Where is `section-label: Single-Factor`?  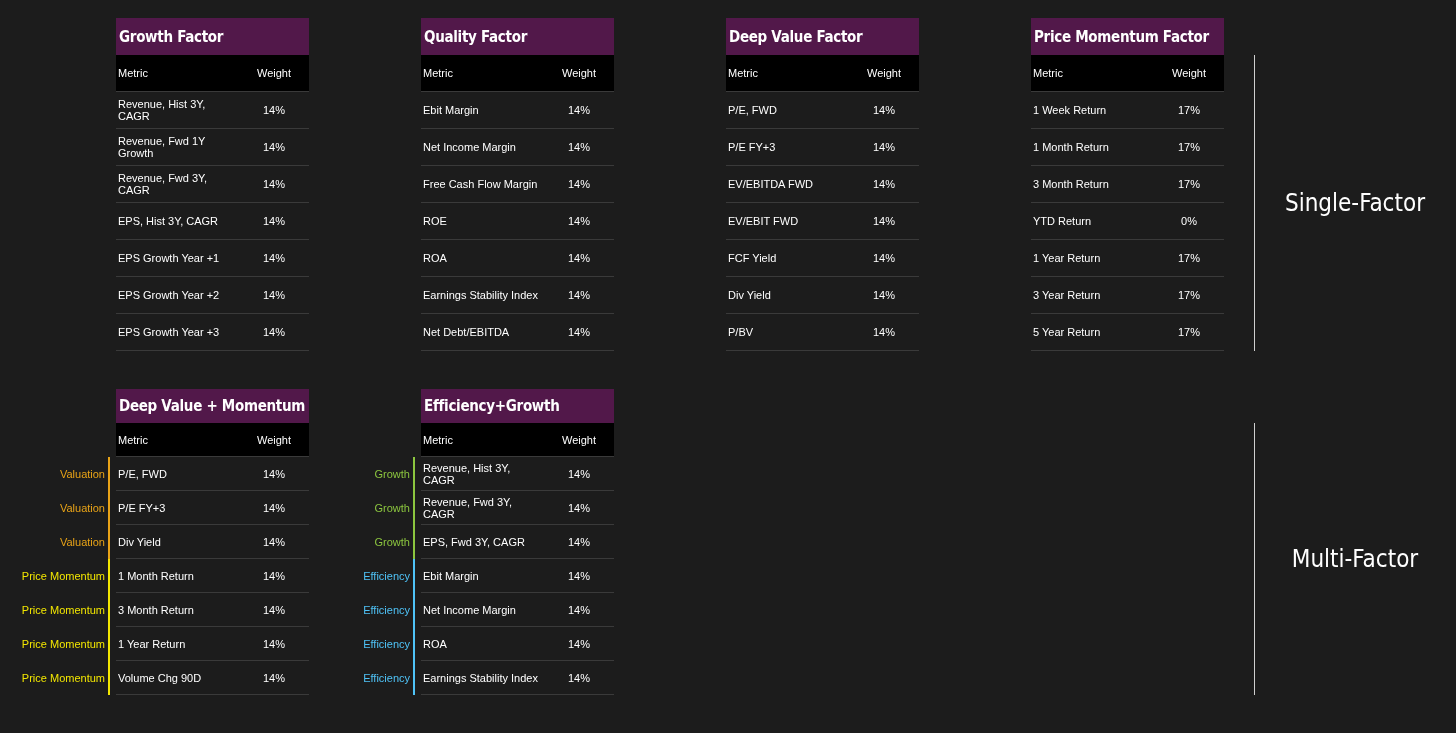
section-label: Single-Factor is located at coordinates (1355, 203).